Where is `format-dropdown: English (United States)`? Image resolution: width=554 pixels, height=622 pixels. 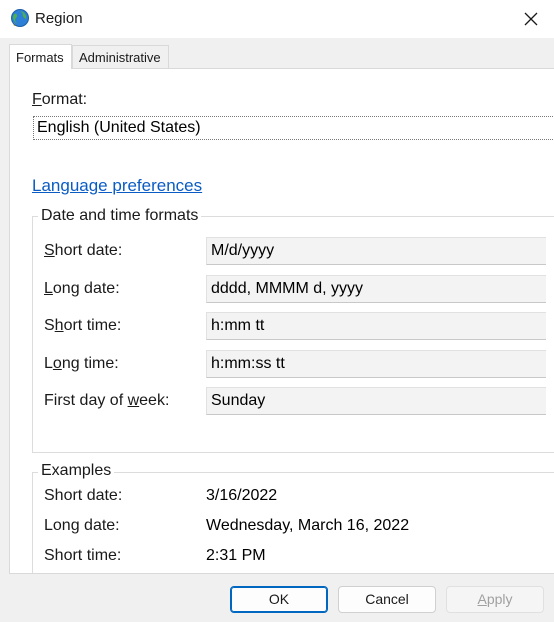
format-dropdown: English (United States) is located at coordinates (293, 128).